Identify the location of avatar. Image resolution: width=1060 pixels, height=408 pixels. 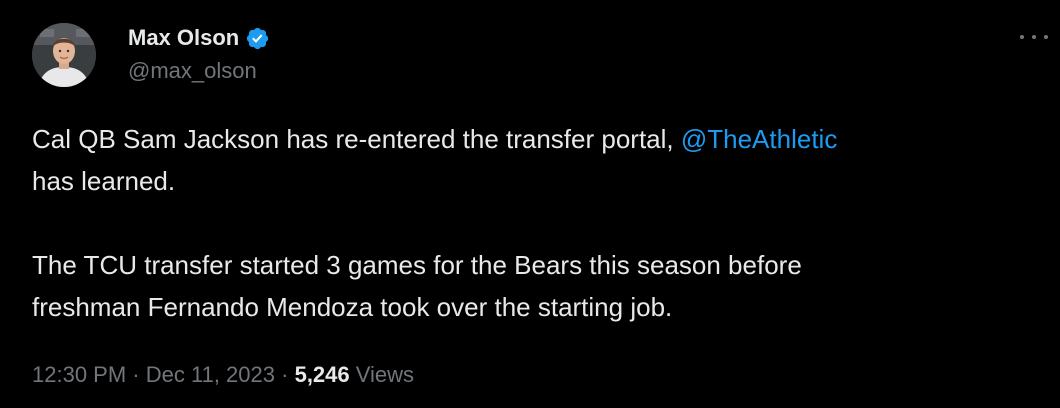
(64, 55).